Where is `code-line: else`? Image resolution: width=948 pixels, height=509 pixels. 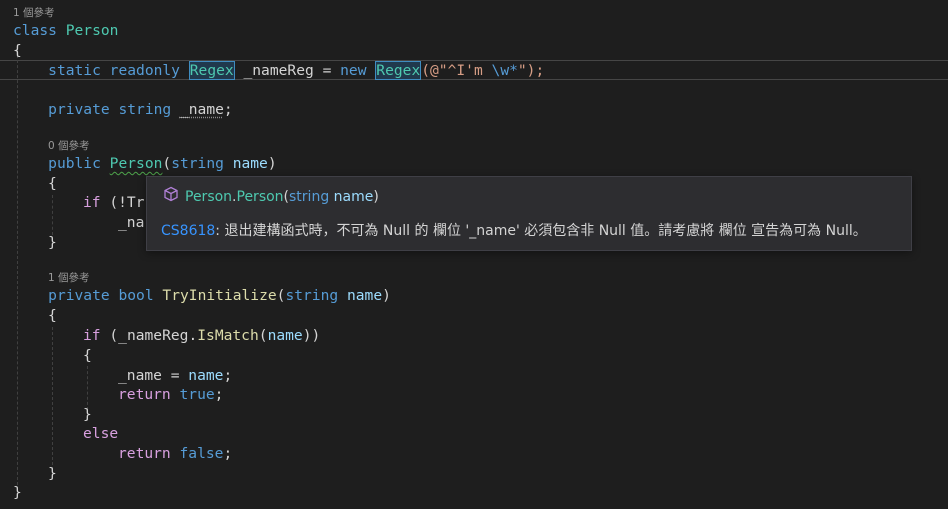
code-line: else is located at coordinates (100, 434).